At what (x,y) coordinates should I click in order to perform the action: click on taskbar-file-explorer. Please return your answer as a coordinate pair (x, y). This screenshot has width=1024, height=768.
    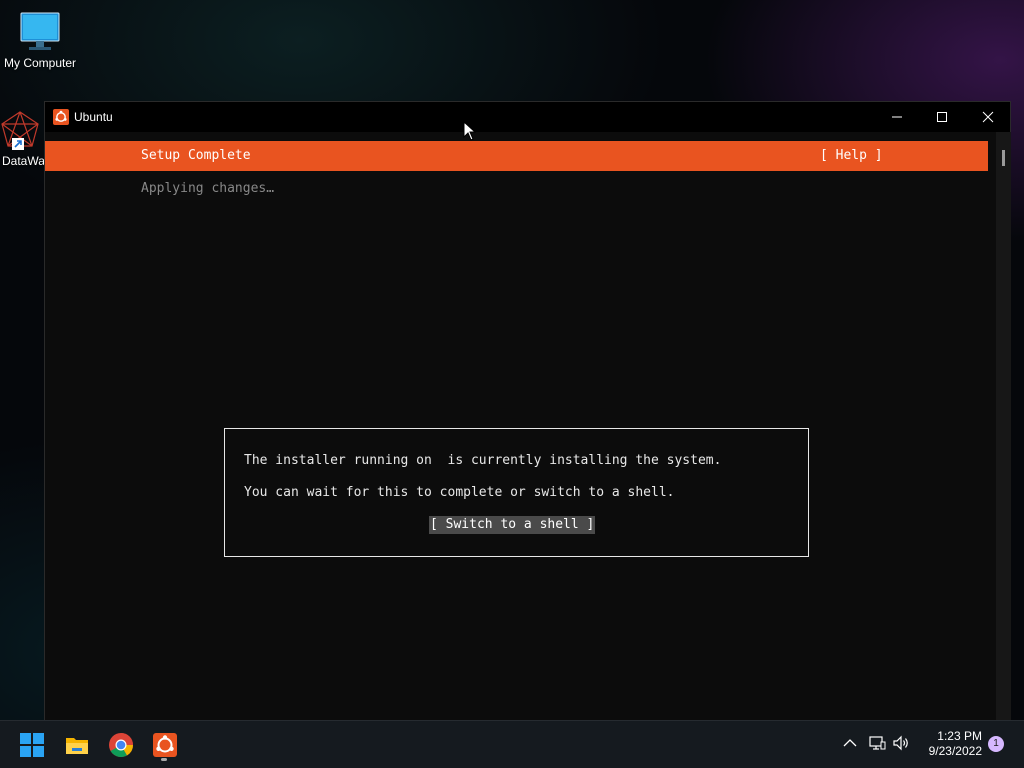
    Looking at the image, I should click on (77, 745).